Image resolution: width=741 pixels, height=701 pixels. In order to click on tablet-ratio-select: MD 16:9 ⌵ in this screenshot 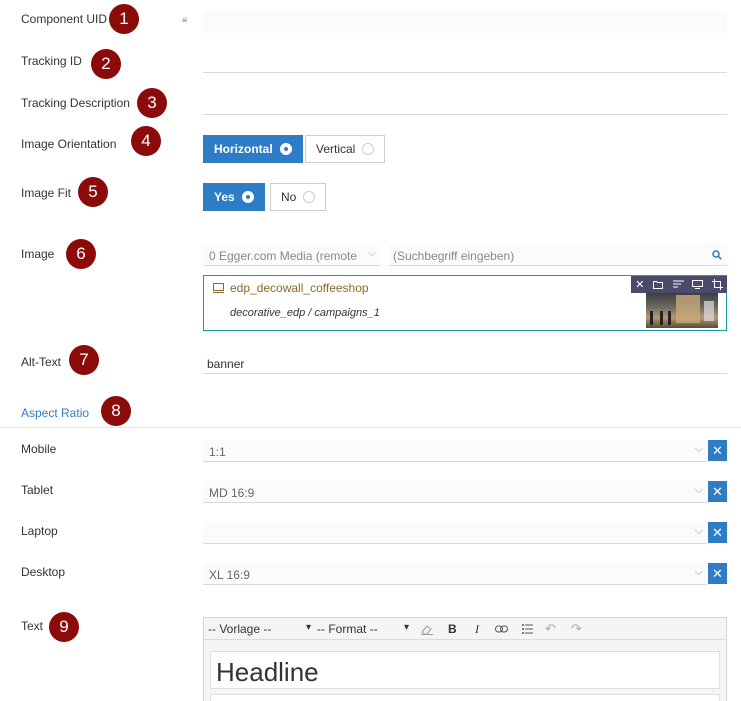, I will do `click(455, 492)`.